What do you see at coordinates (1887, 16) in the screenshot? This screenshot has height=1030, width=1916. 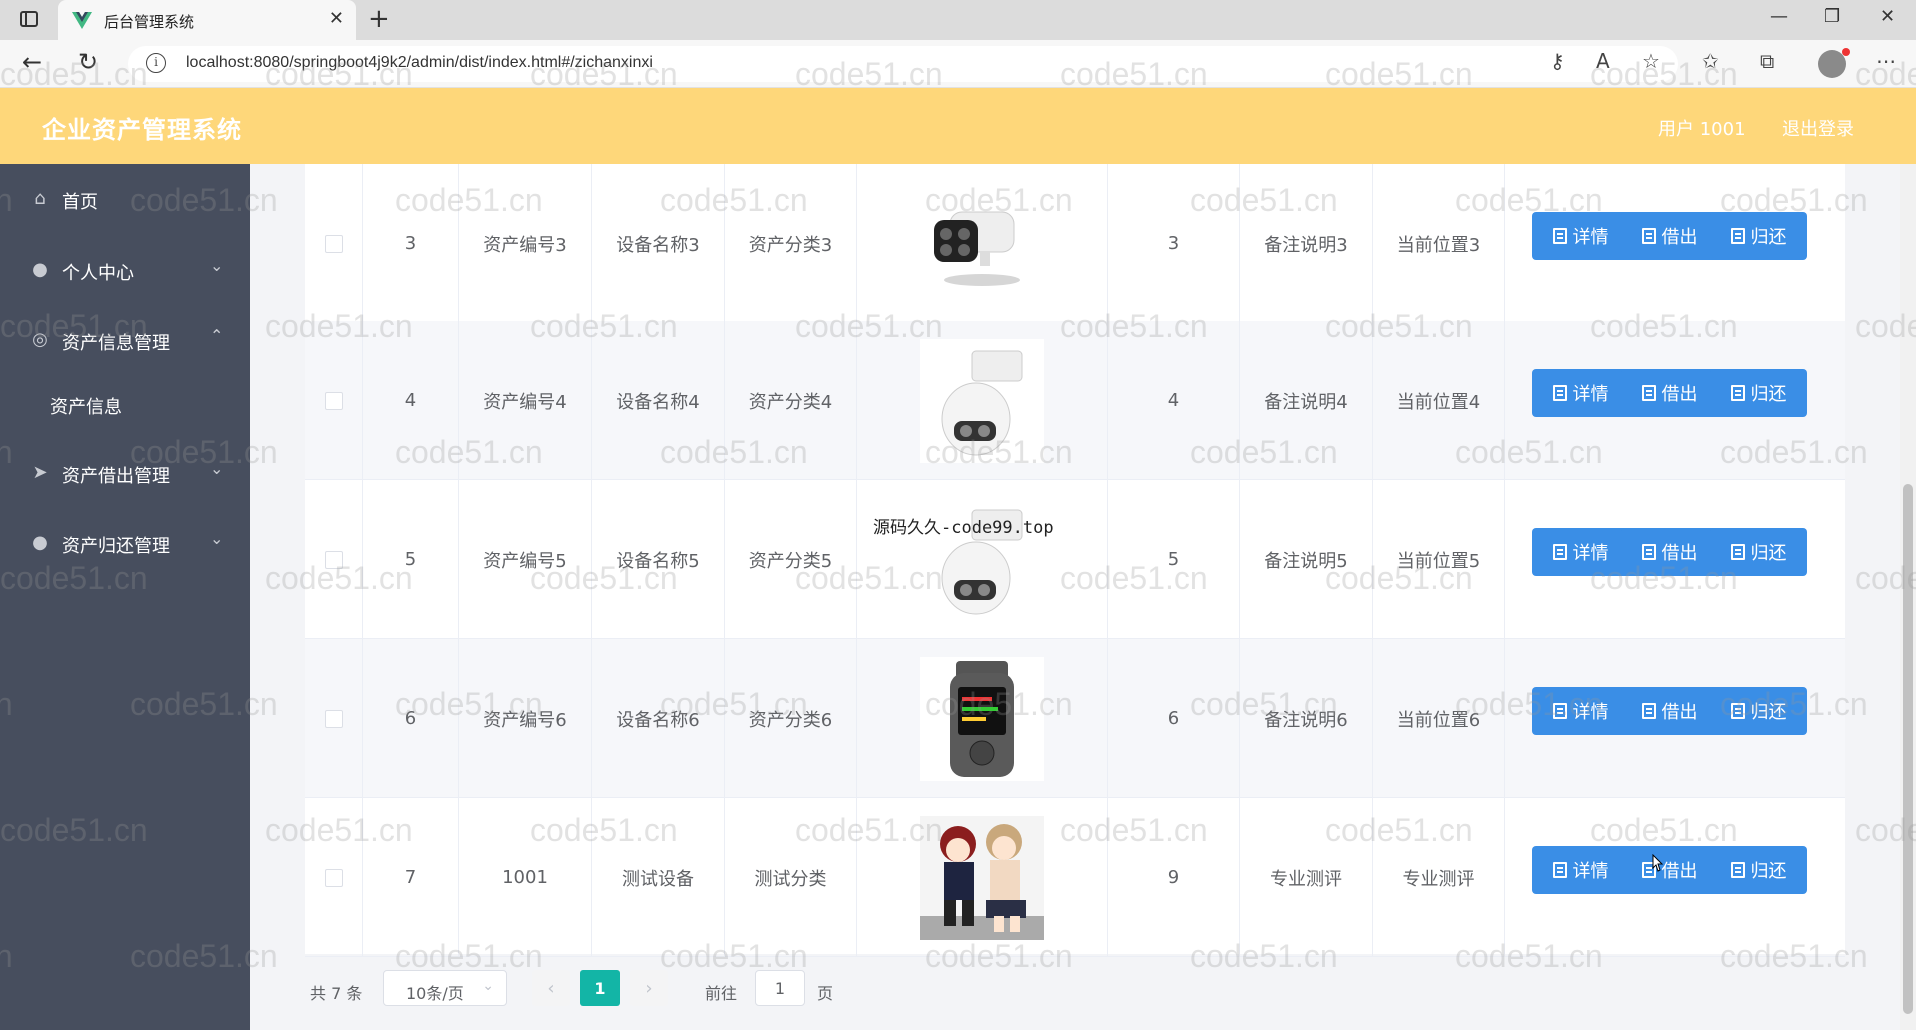 I see `close-window-icon: ✕` at bounding box center [1887, 16].